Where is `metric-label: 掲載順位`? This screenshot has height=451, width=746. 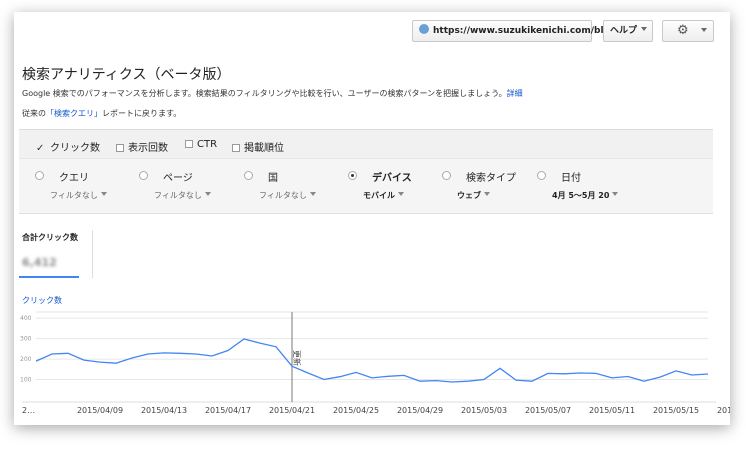 metric-label: 掲載順位 is located at coordinates (264, 148).